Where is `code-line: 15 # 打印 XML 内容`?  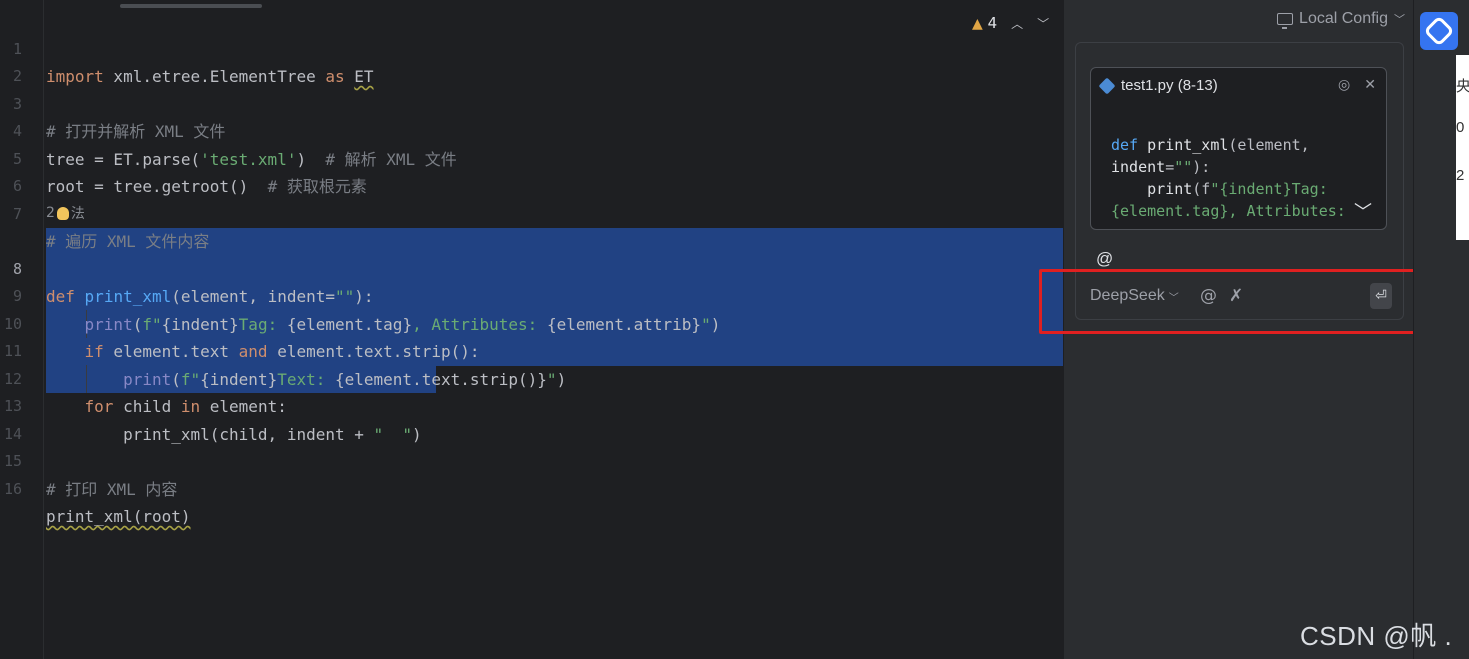
code-line: 15 # 打印 XML 内容 is located at coordinates (531, 460).